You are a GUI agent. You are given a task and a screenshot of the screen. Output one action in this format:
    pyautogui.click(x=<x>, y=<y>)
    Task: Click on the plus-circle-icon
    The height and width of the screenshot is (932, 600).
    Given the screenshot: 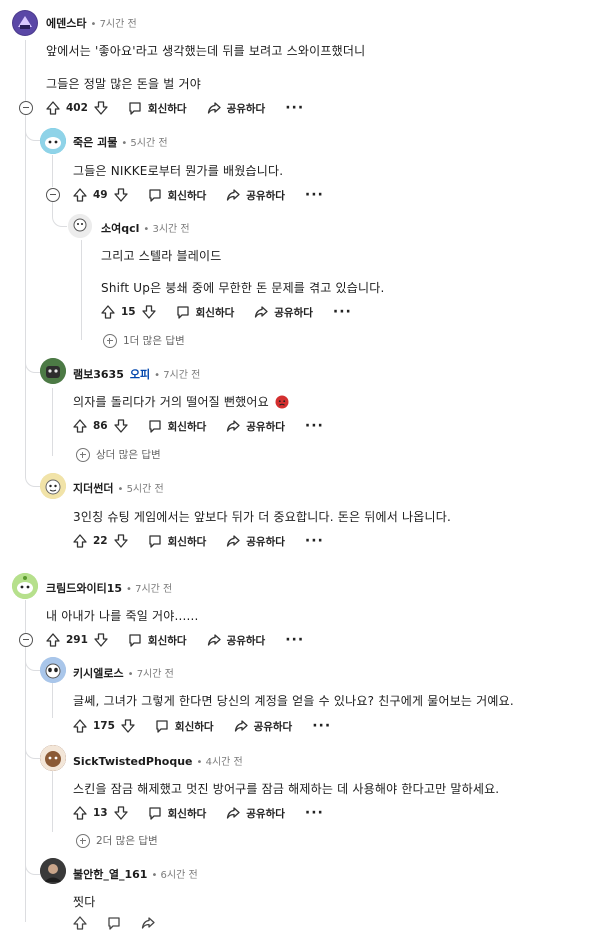 What is the action you would take?
    pyautogui.click(x=110, y=340)
    